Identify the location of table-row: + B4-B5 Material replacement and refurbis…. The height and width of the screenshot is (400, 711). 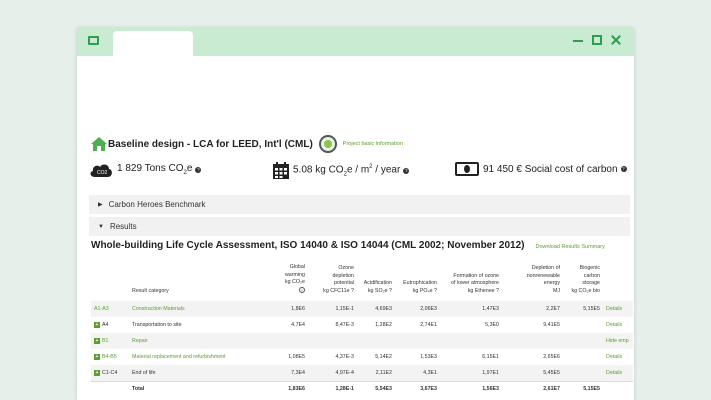
(362, 357).